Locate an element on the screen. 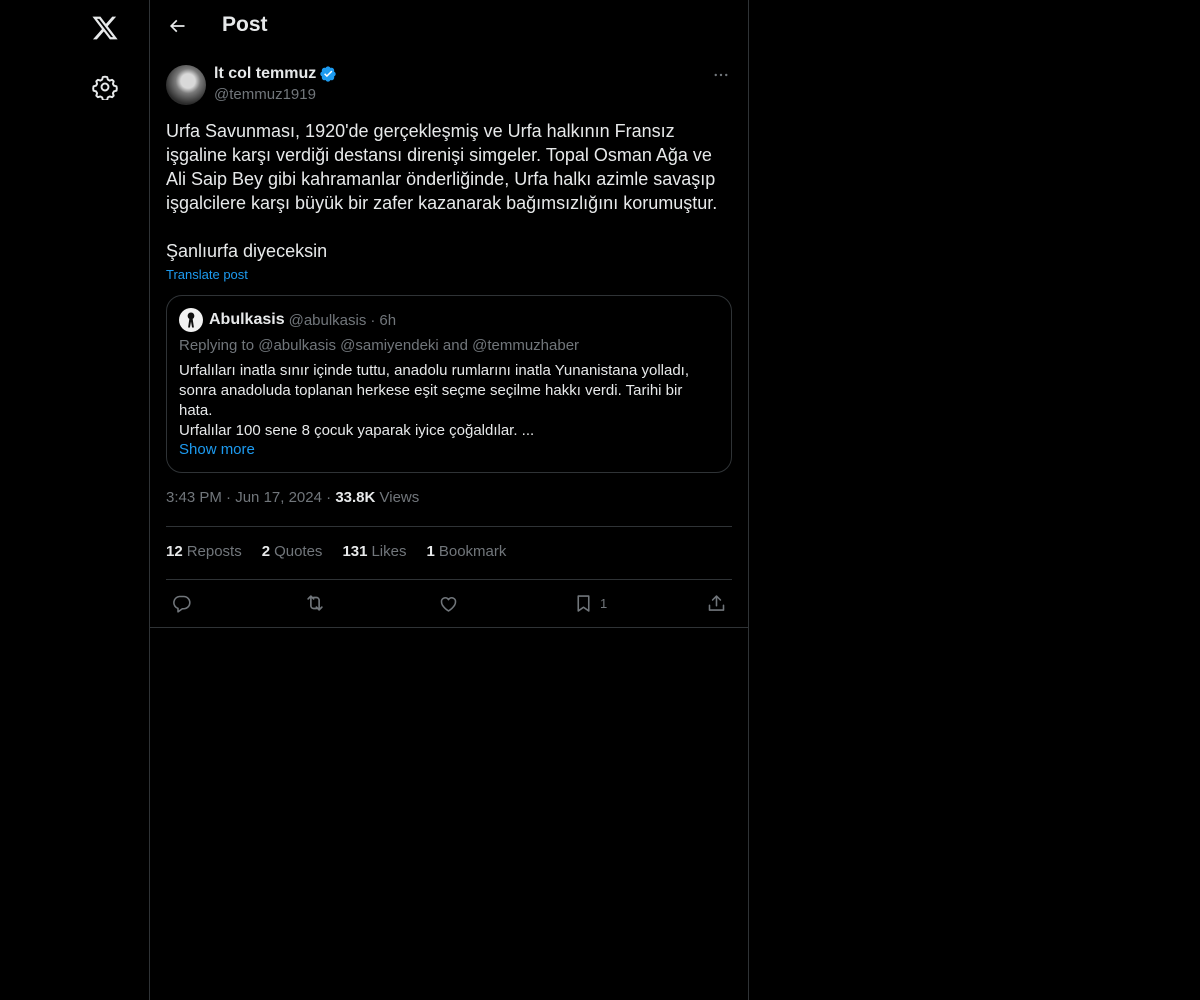 This screenshot has width=1200, height=1000. engagement-stats: 12 Reposts 2 Quotes 131 Likes 1 Bookmark is located at coordinates (336, 551).